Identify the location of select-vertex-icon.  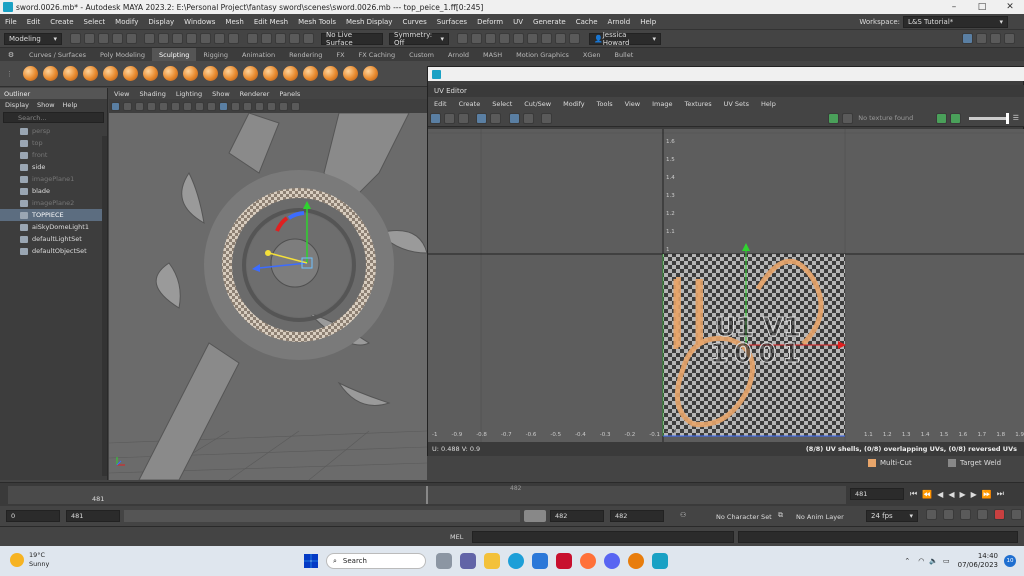
(191, 38).